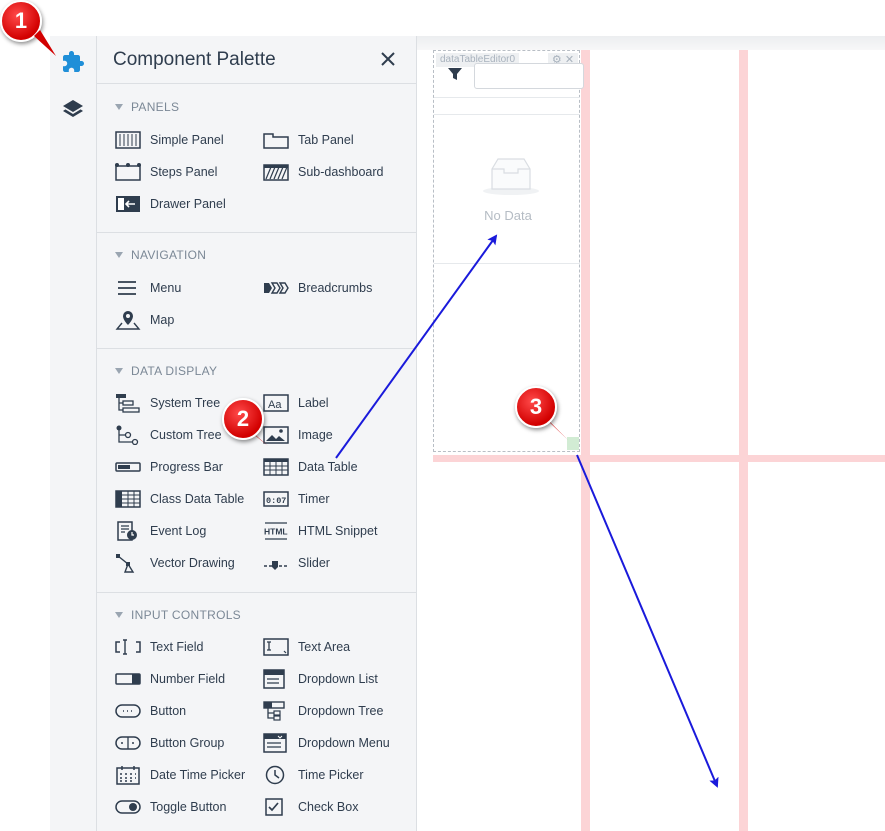 The image size is (885, 831). Describe the element at coordinates (128, 711) in the screenshot. I see `button-icon` at that location.